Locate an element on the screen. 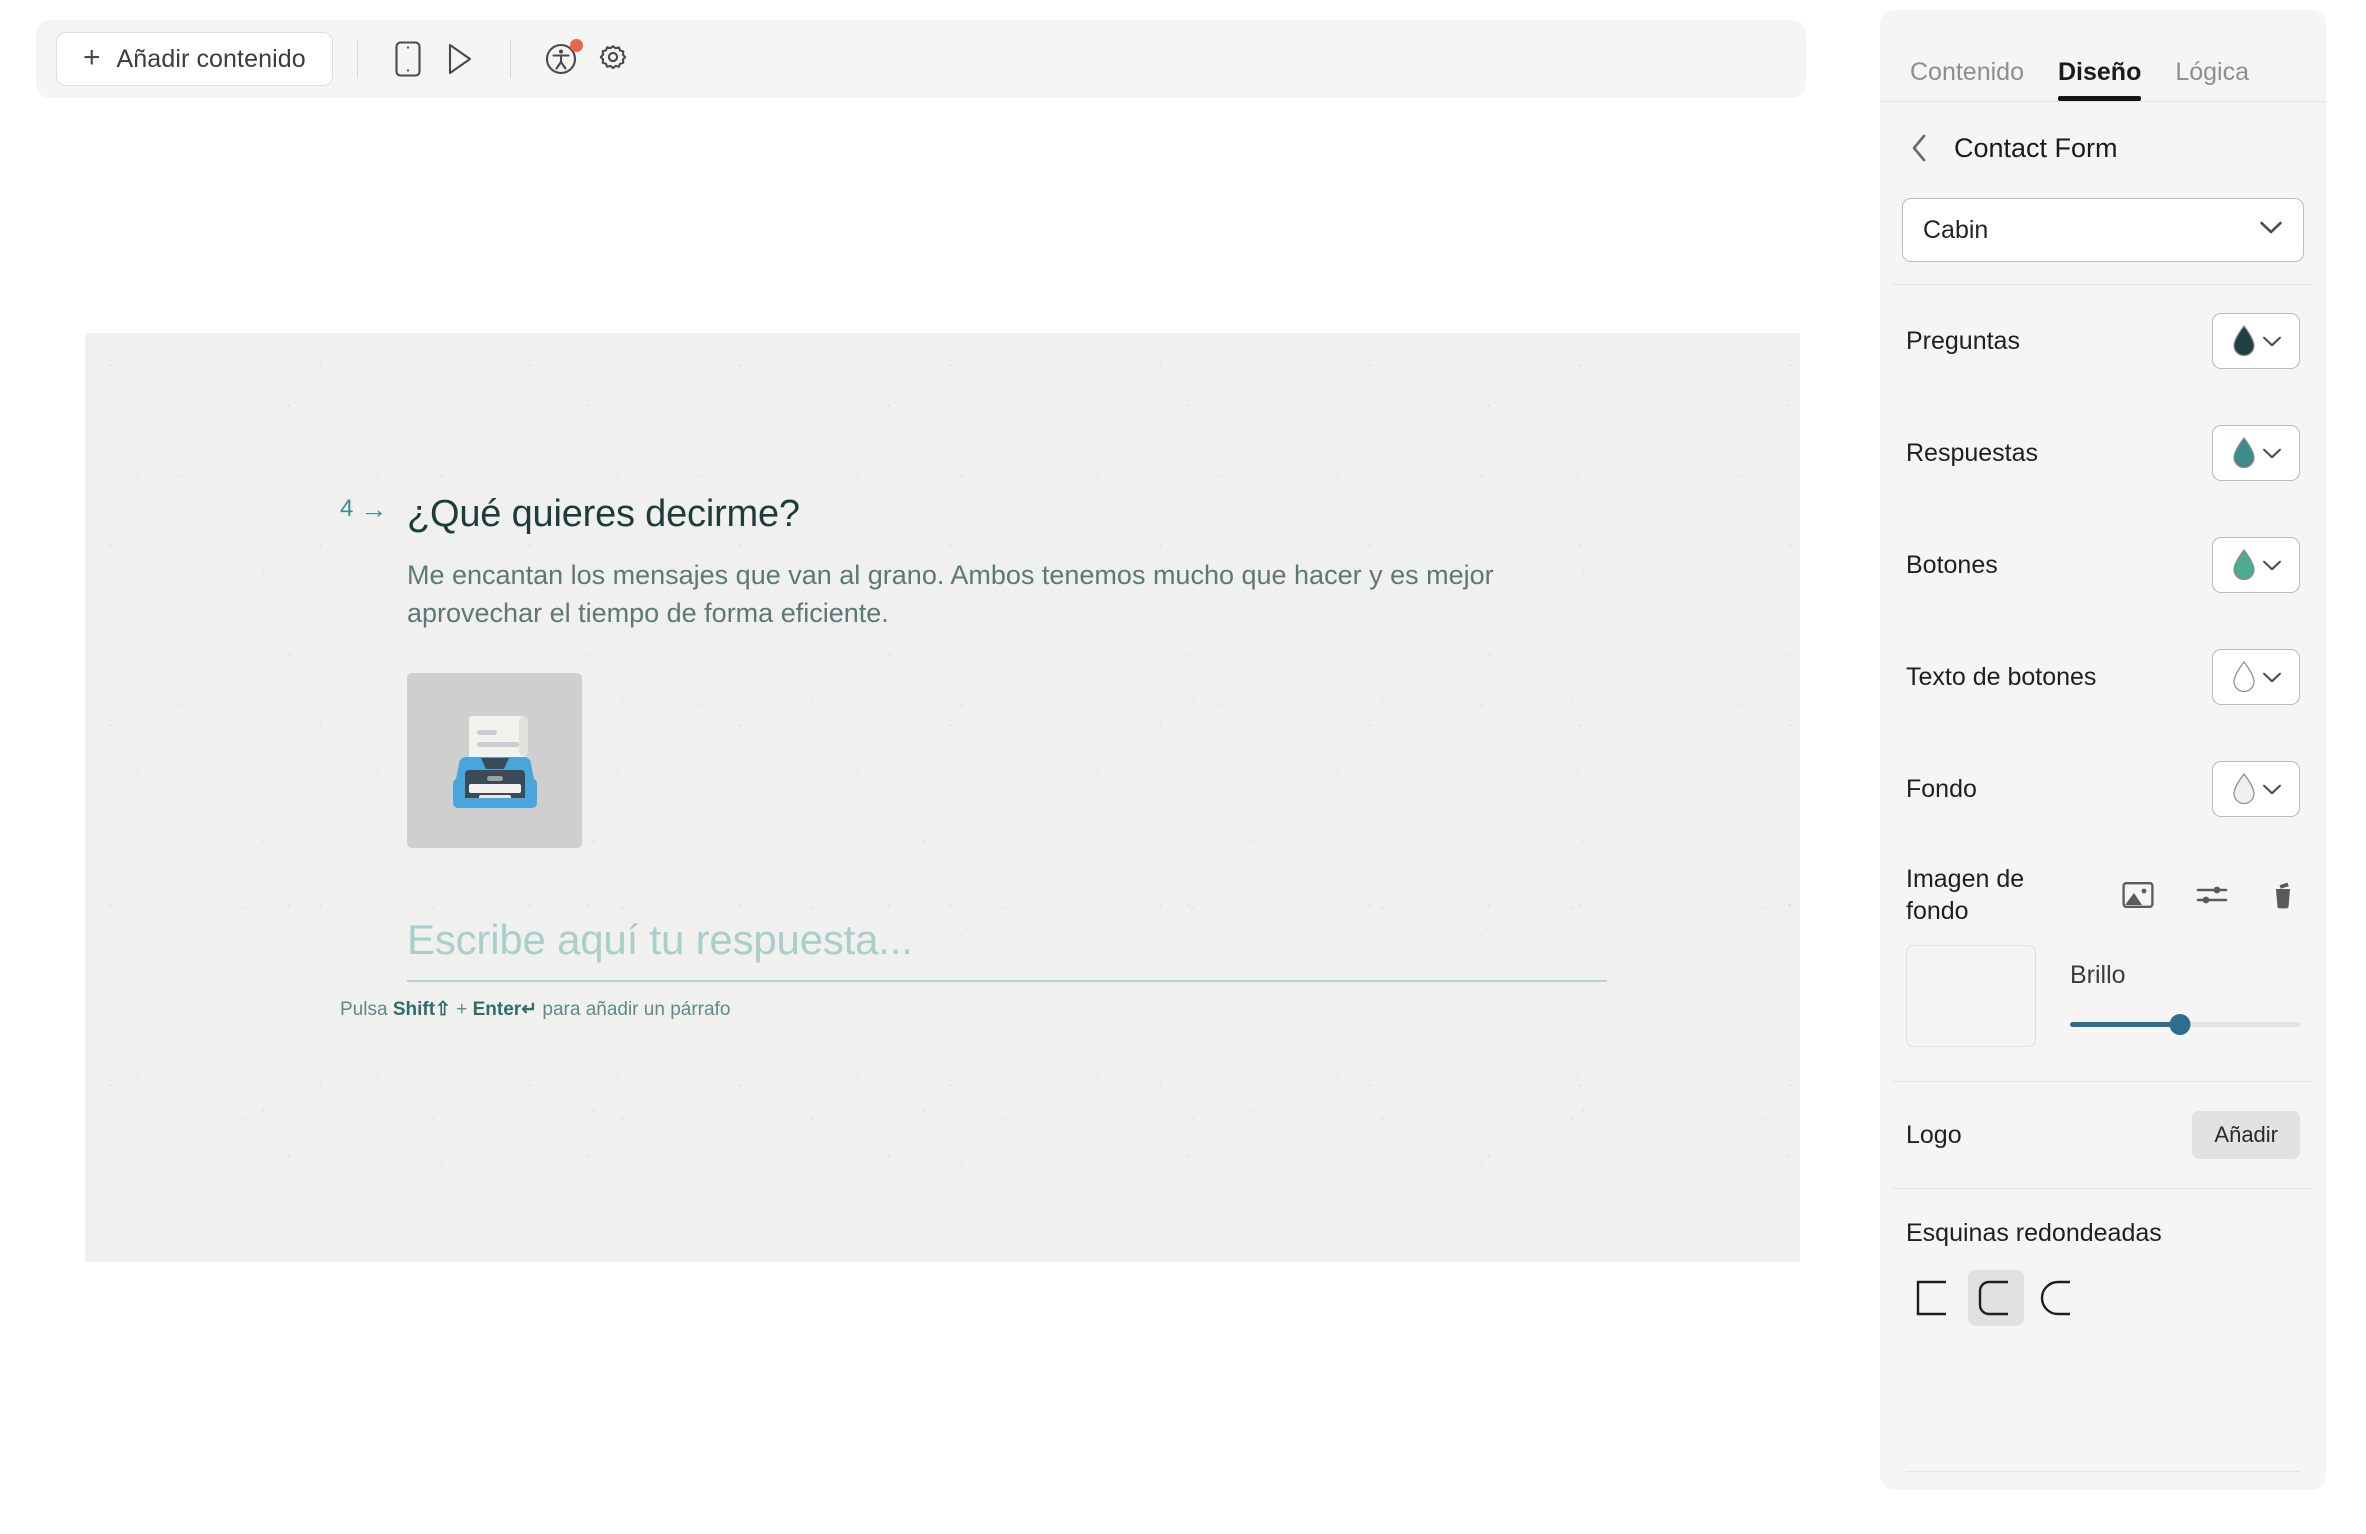 This screenshot has width=2366, height=1534. footer-divider is located at coordinates (2103, 1471).